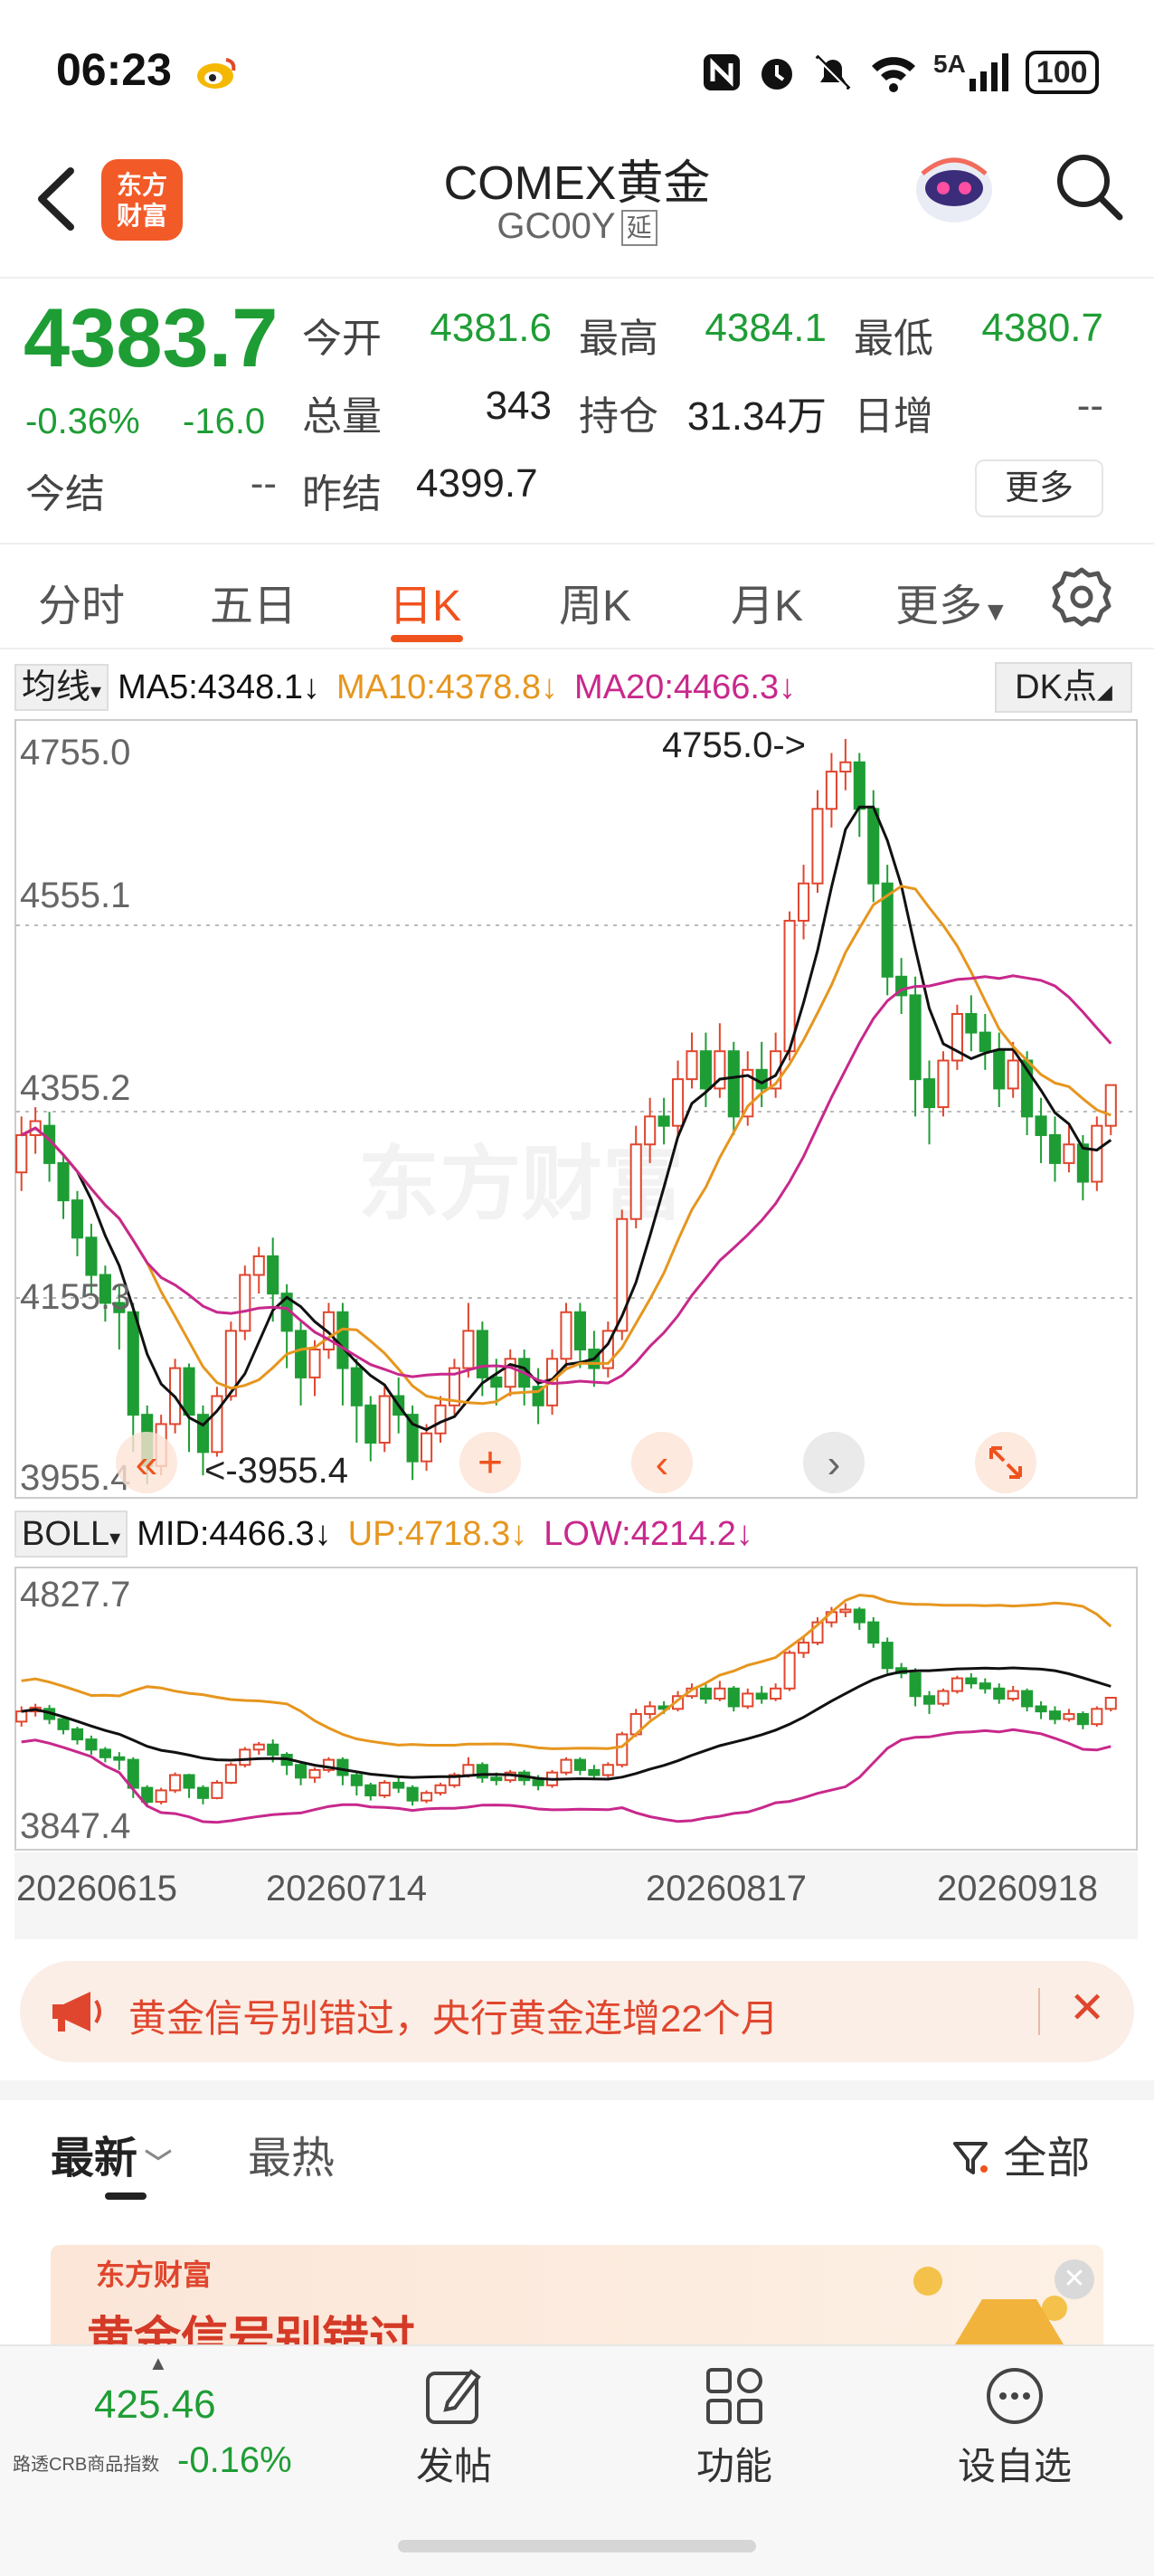 The height and width of the screenshot is (2576, 1154). I want to click on feed-card: 东方财富 黄金信号别错过 ✕, so click(577, 2294).